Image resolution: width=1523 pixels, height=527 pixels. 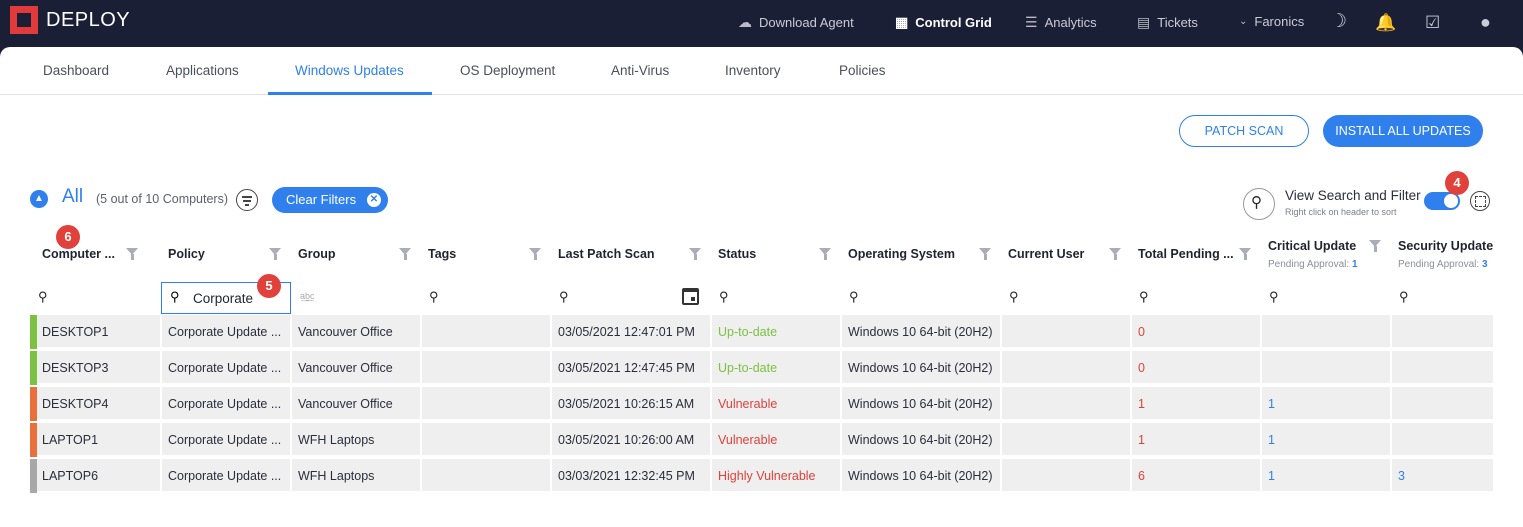 I want to click on collapse-chevron-up-icon: ▲, so click(x=39, y=199).